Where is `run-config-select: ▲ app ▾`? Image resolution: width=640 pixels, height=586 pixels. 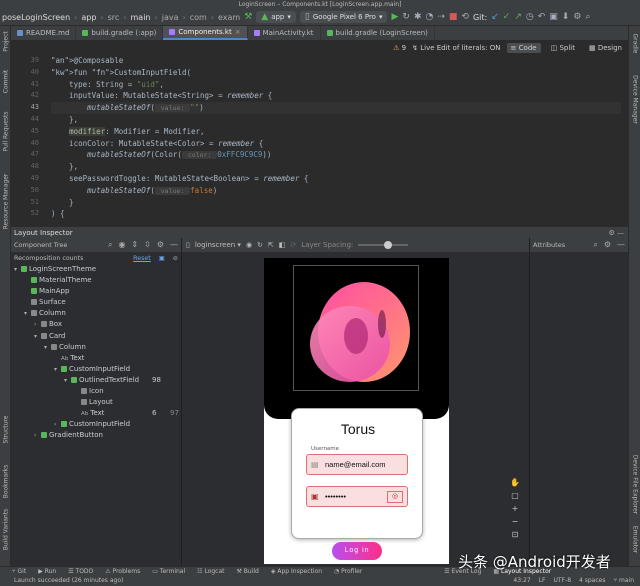 run-config-select: ▲ app ▾ is located at coordinates (276, 17).